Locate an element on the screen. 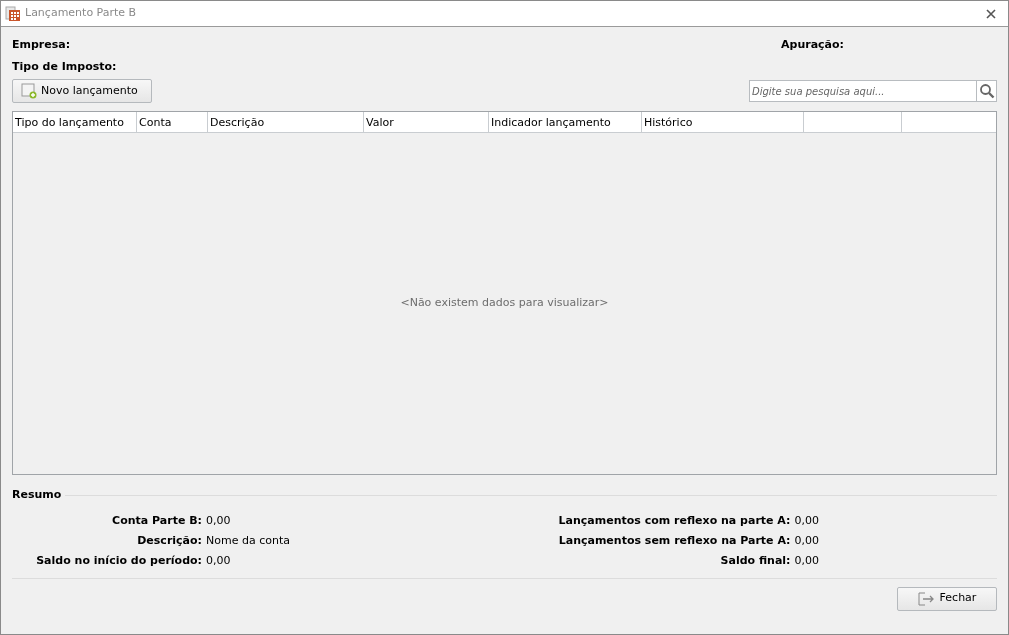 The height and width of the screenshot is (635, 1009). summary-label: Lançamentos sem reflexo na Parte A: is located at coordinates (674, 541).